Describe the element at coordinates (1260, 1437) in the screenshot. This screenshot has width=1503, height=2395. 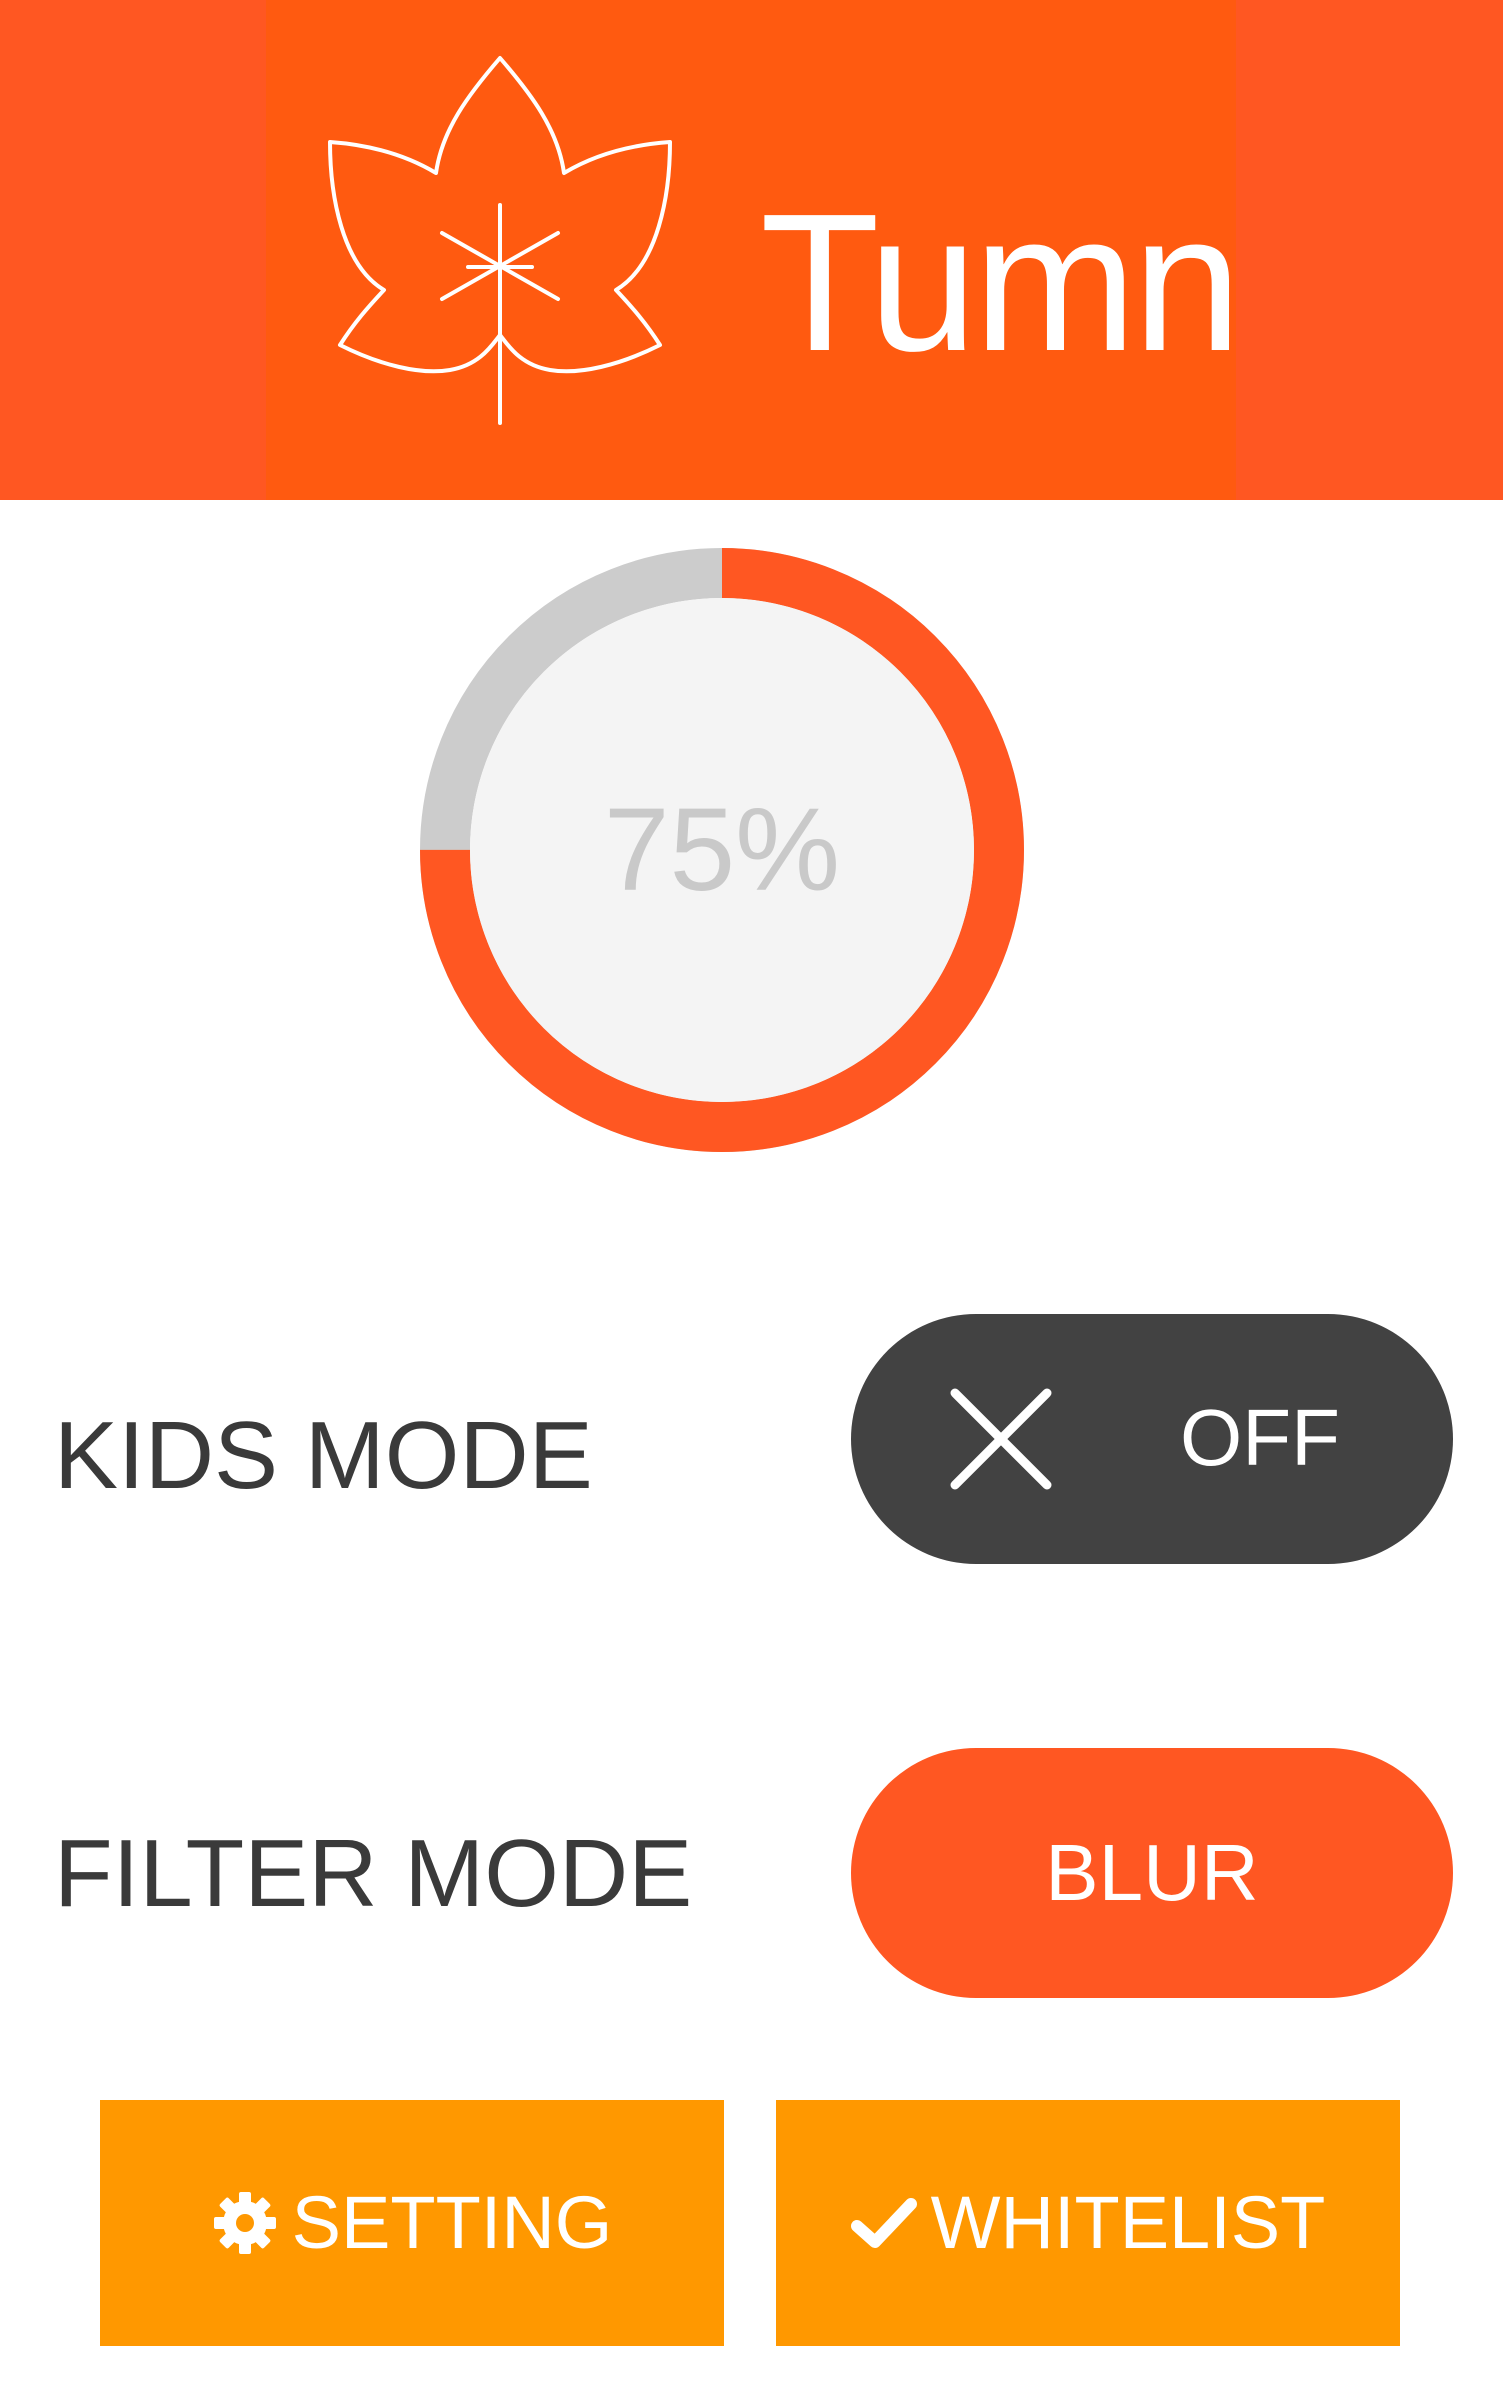
I see `kids-mode-state: OFF` at that location.